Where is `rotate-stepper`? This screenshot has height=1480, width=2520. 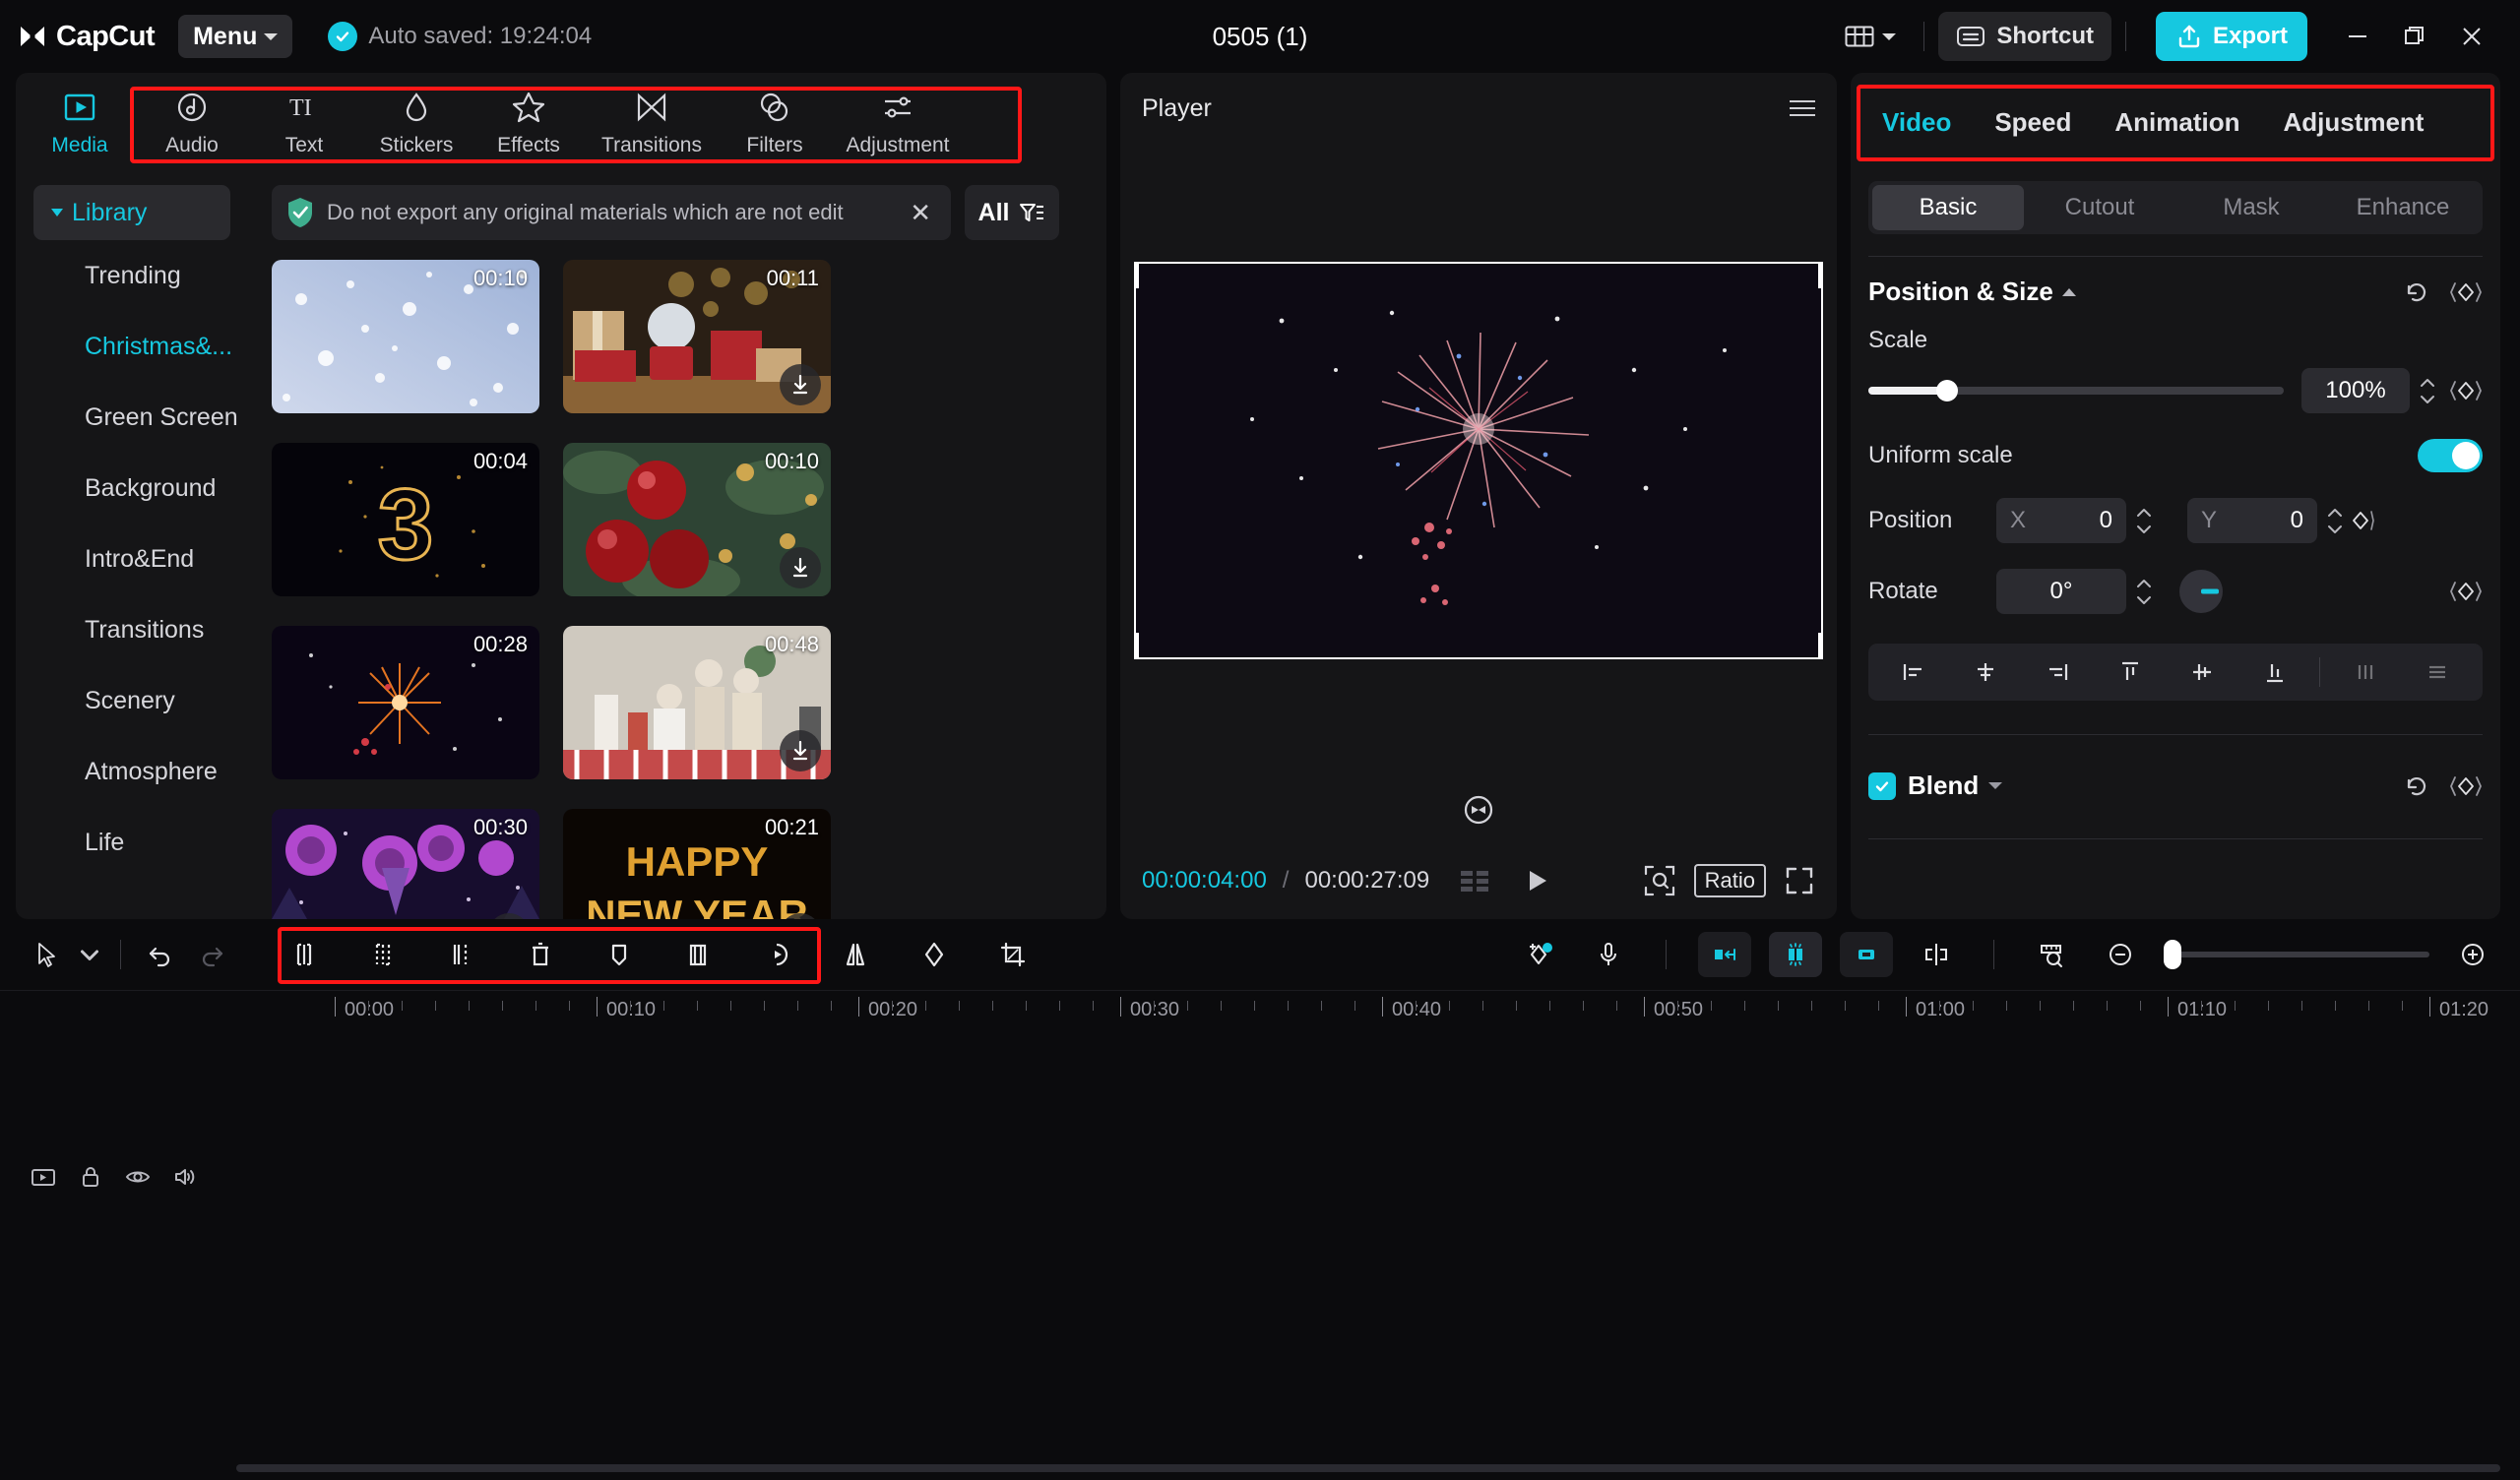
rotate-stepper is located at coordinates (2144, 592).